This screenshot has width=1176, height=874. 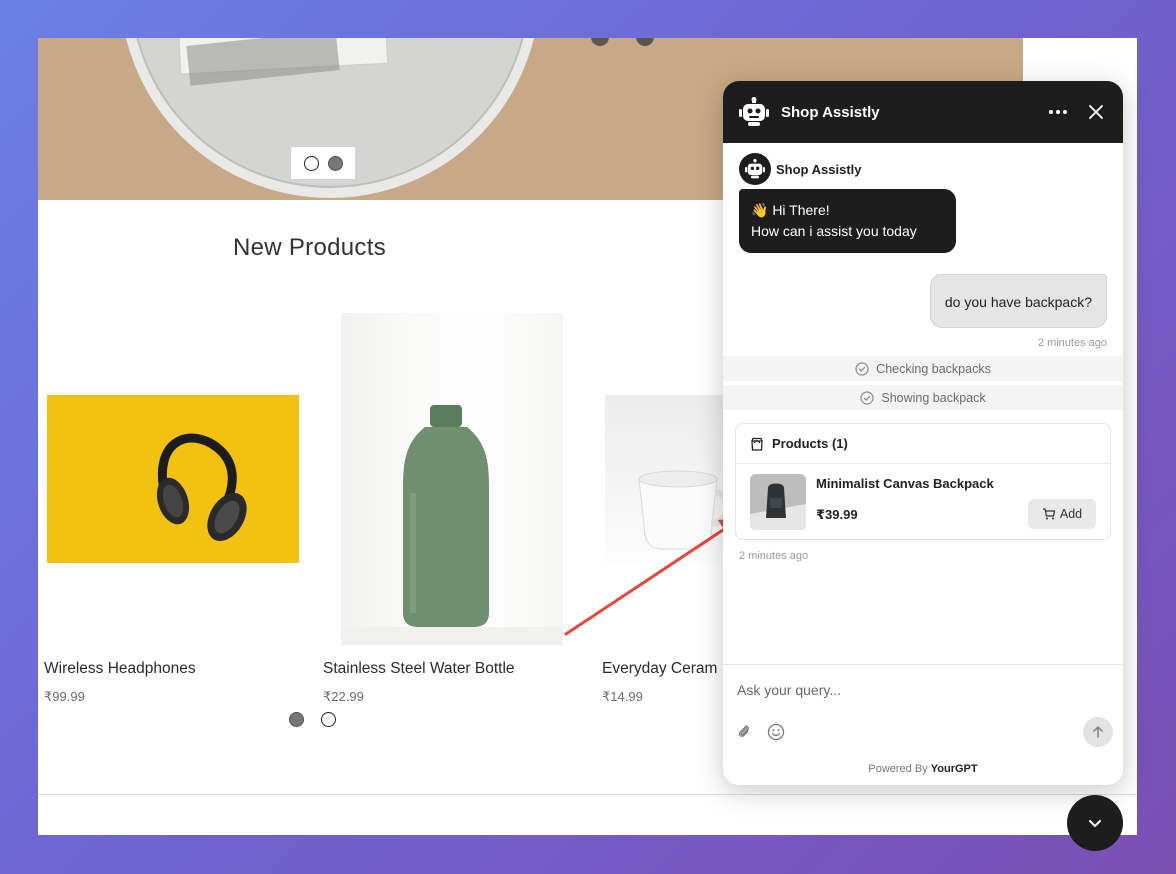 I want to click on query-input, so click(x=922, y=690).